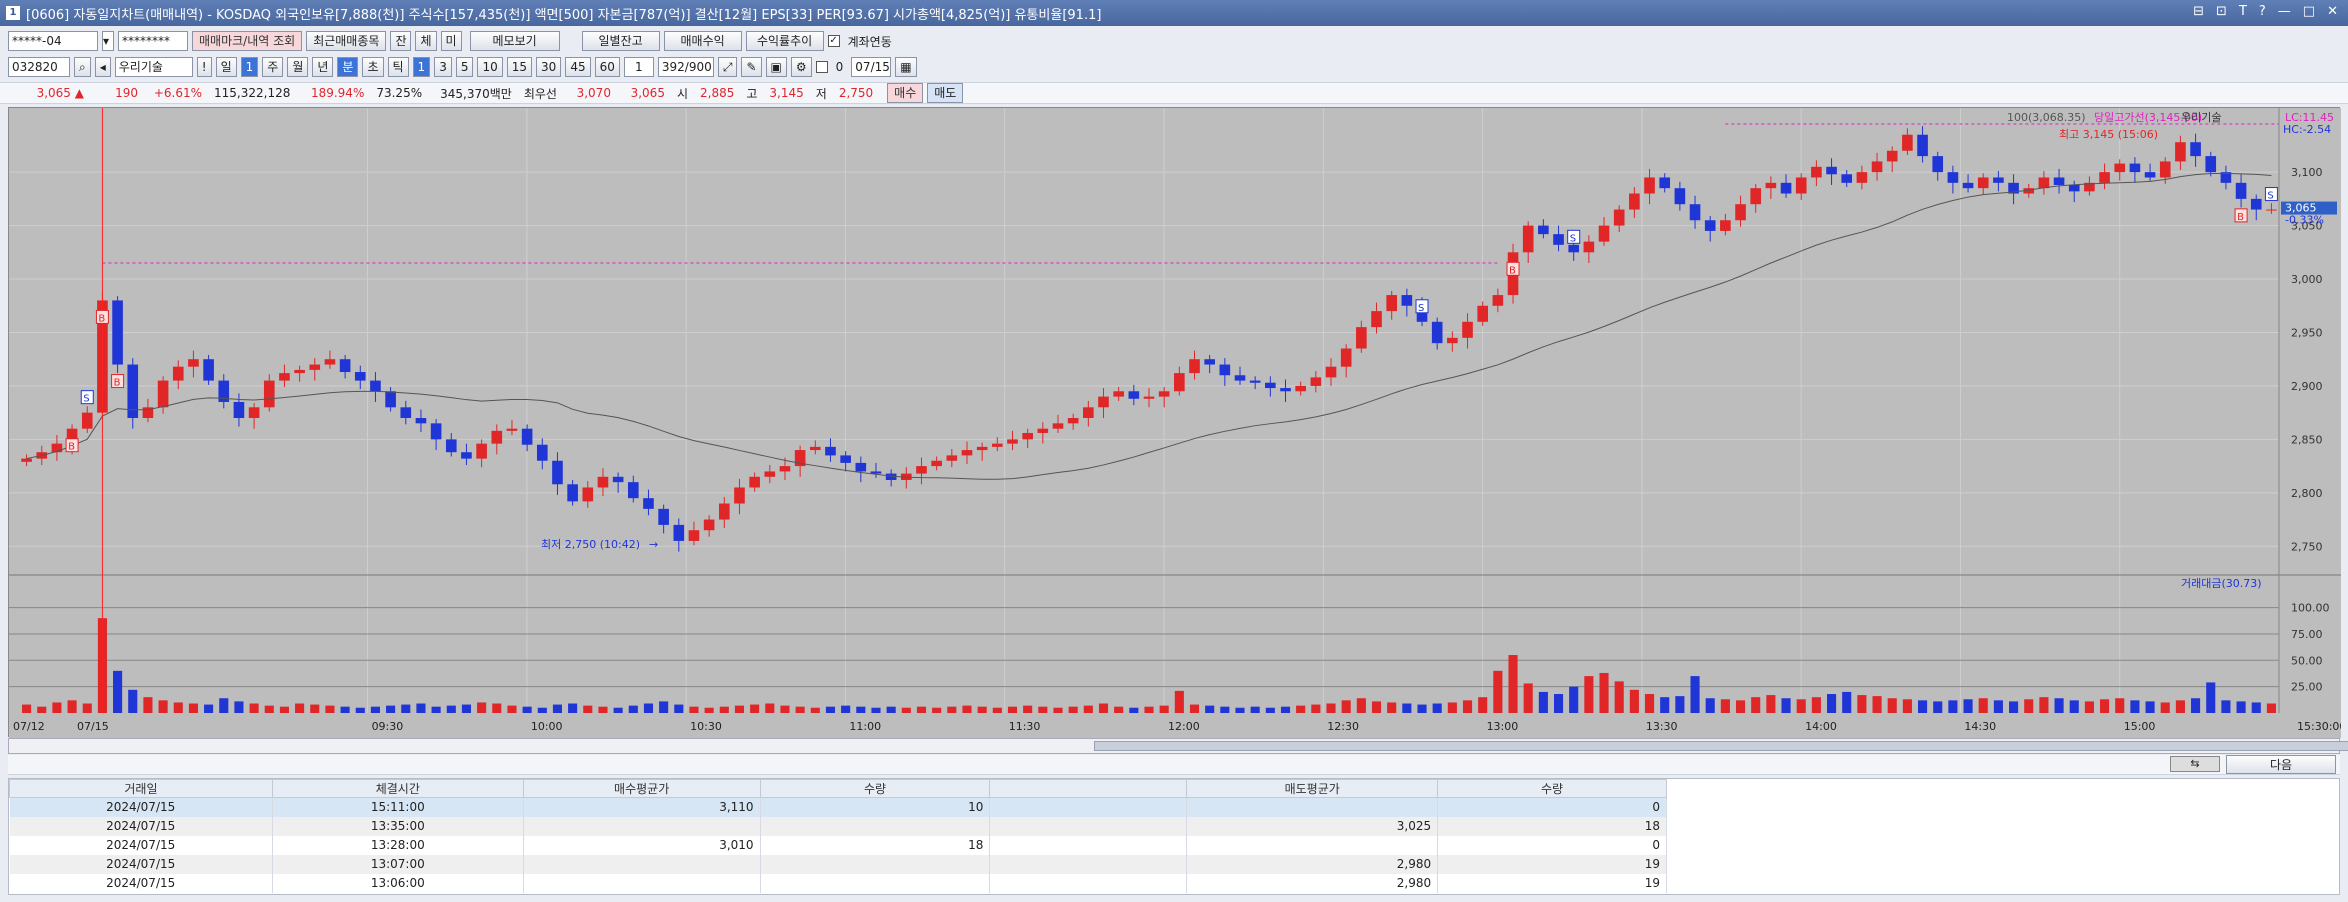  I want to click on x-tick-label: 13:30, so click(1662, 726).